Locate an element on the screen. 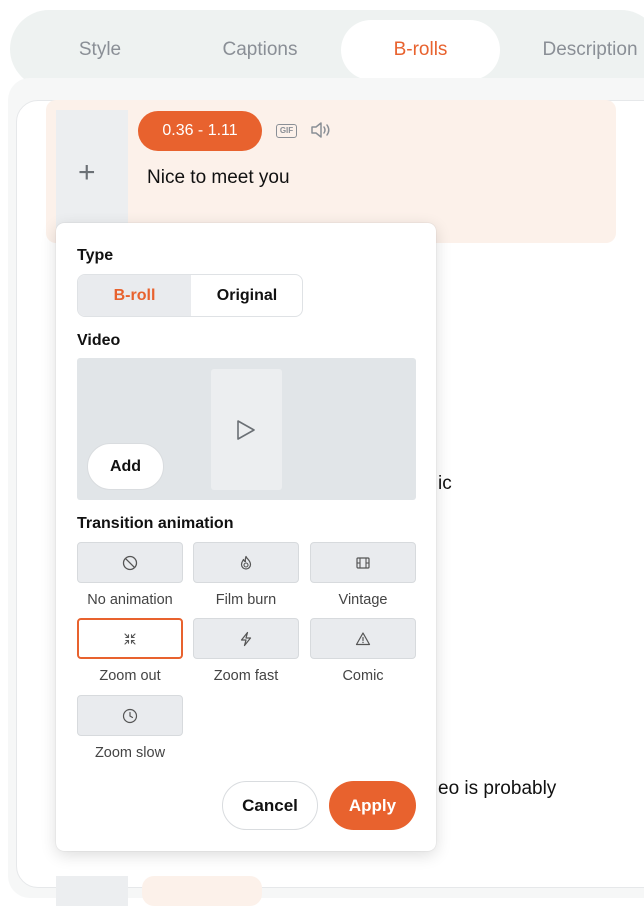 The image size is (644, 906). animation-no-animation-button is located at coordinates (130, 562).